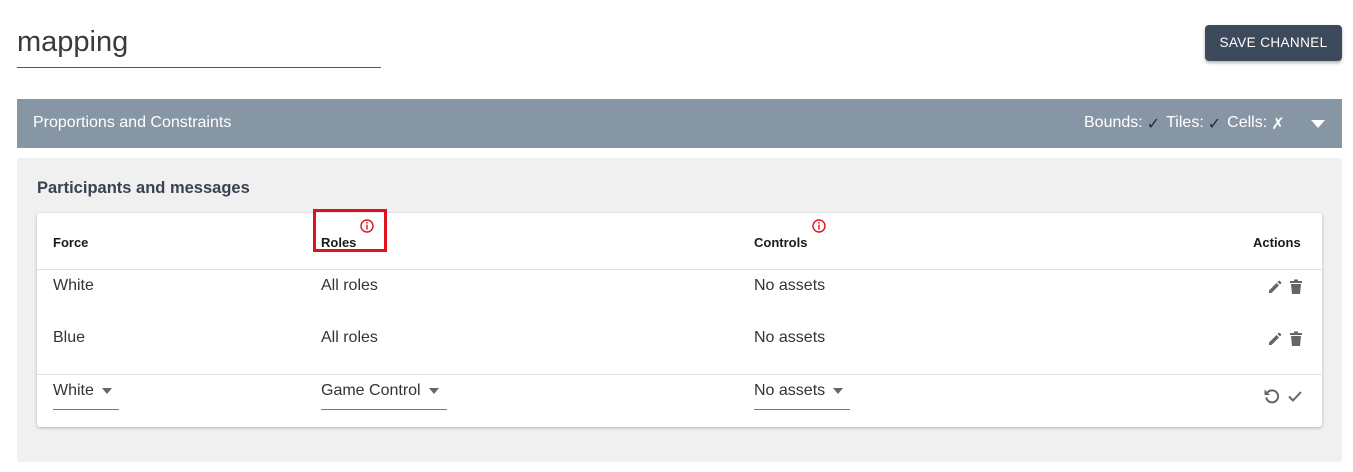 The width and height of the screenshot is (1353, 472). I want to click on roles-info-icon, so click(367, 226).